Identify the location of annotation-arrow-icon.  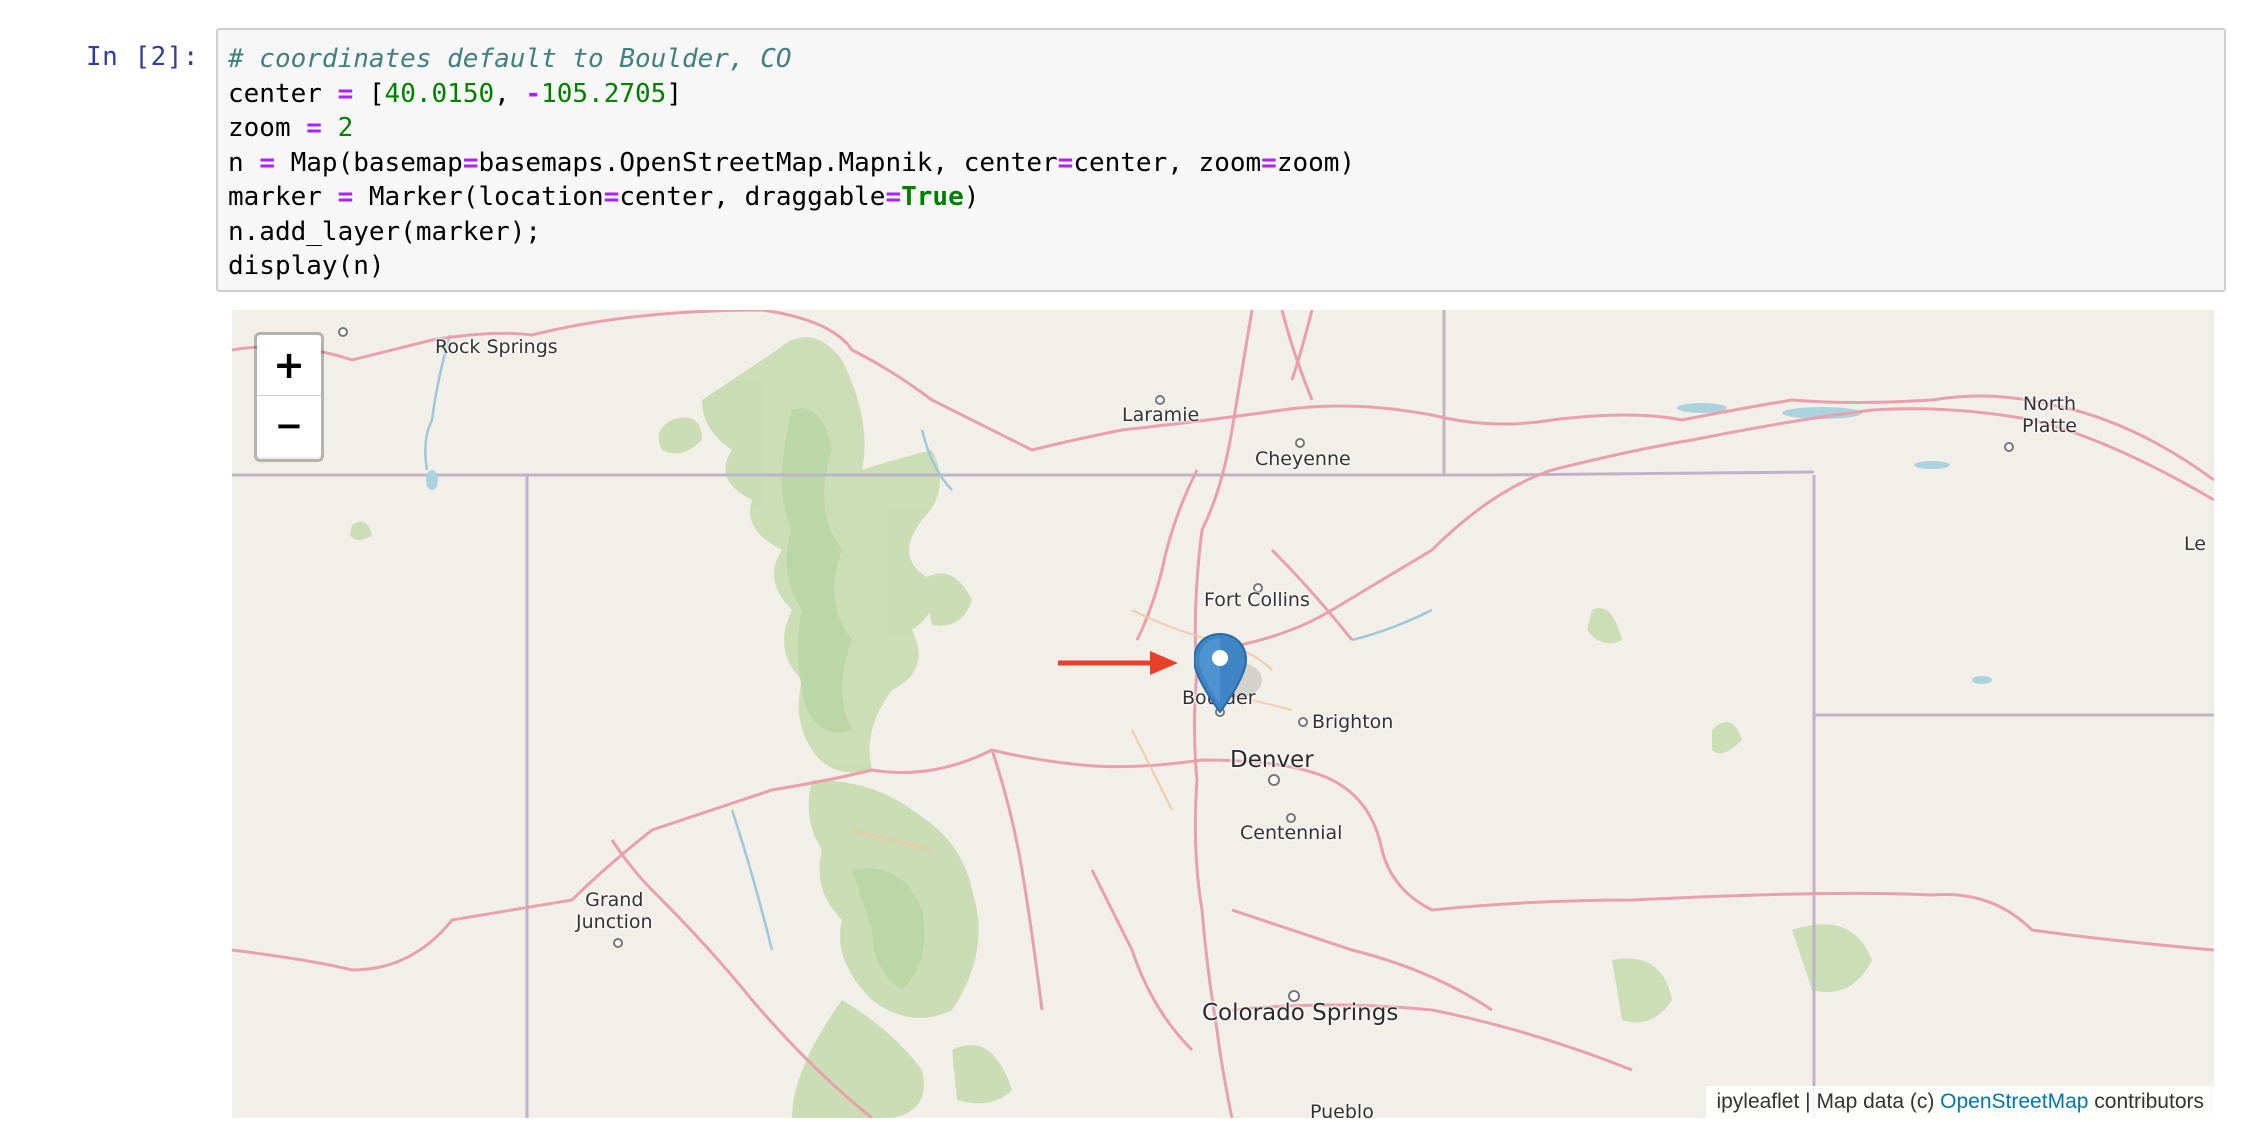
(1118, 663).